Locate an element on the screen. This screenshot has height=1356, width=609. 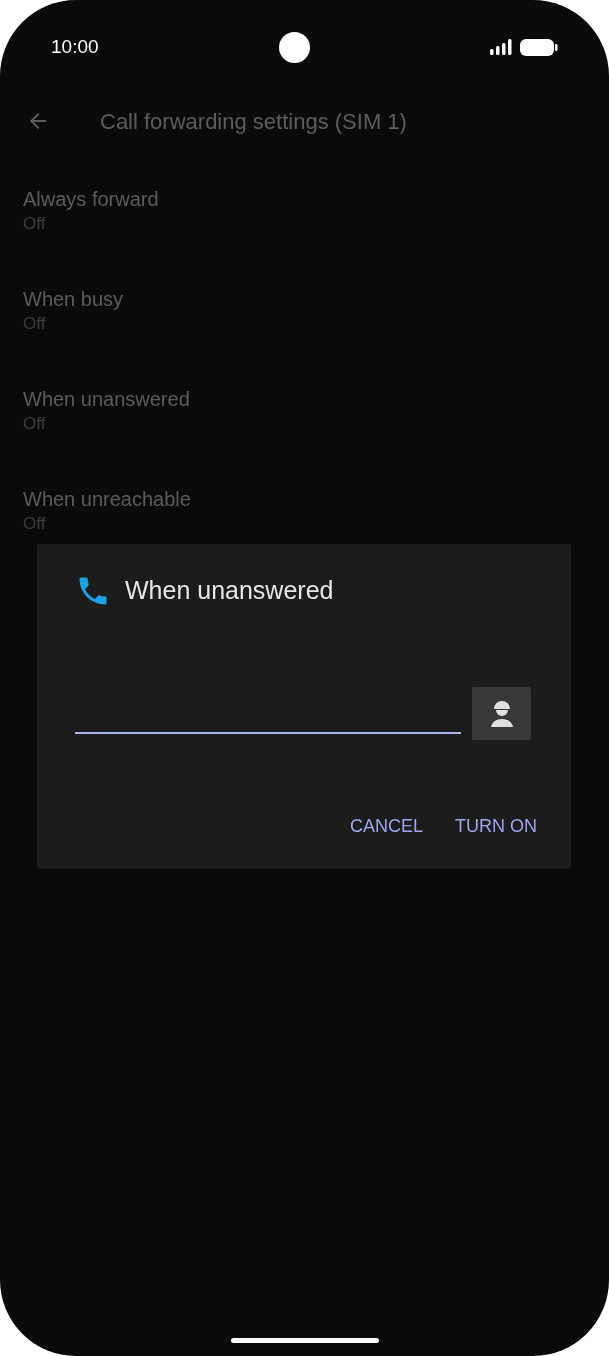
status-time: 10:00 is located at coordinates (75, 46).